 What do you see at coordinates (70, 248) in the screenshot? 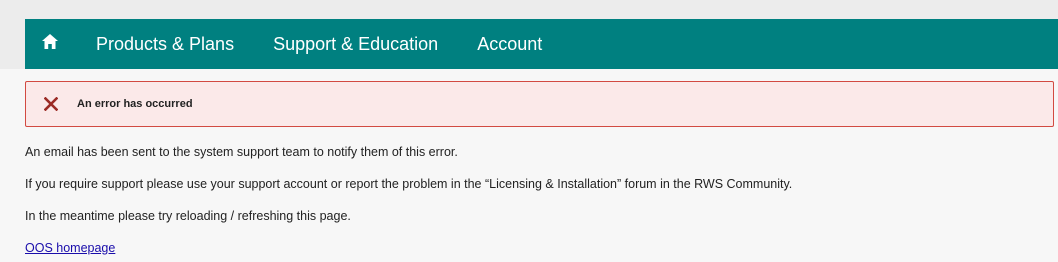
I see `oos-homepage-link: OOS homepage` at bounding box center [70, 248].